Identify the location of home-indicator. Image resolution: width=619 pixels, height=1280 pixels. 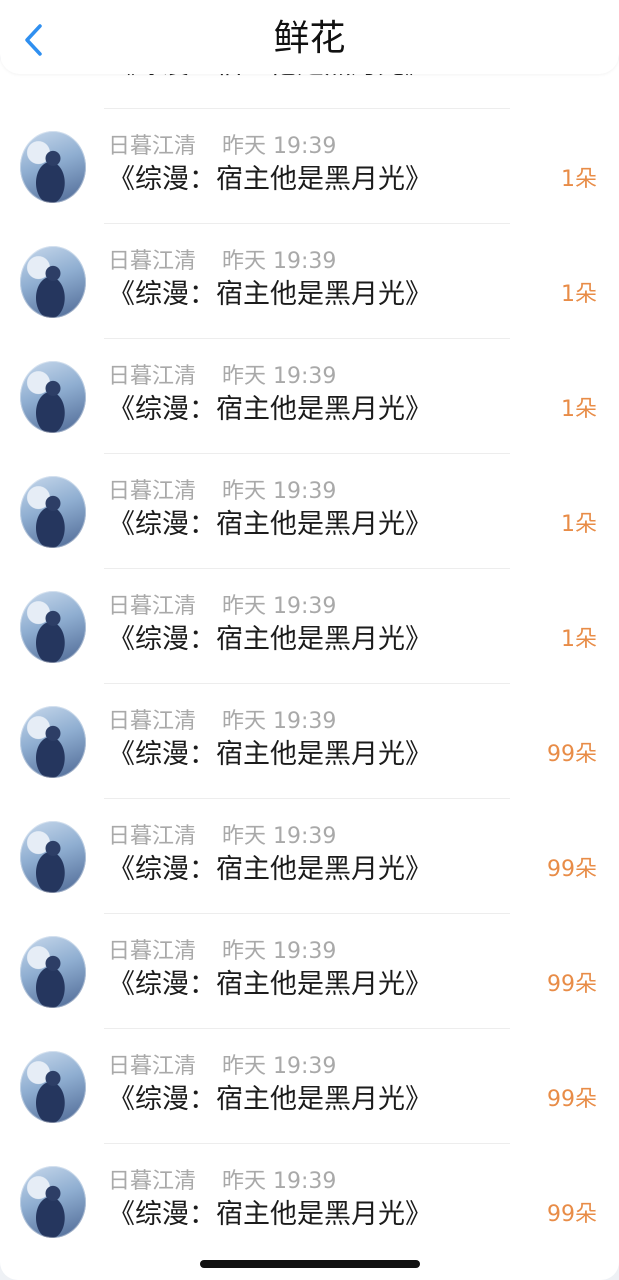
(310, 1264).